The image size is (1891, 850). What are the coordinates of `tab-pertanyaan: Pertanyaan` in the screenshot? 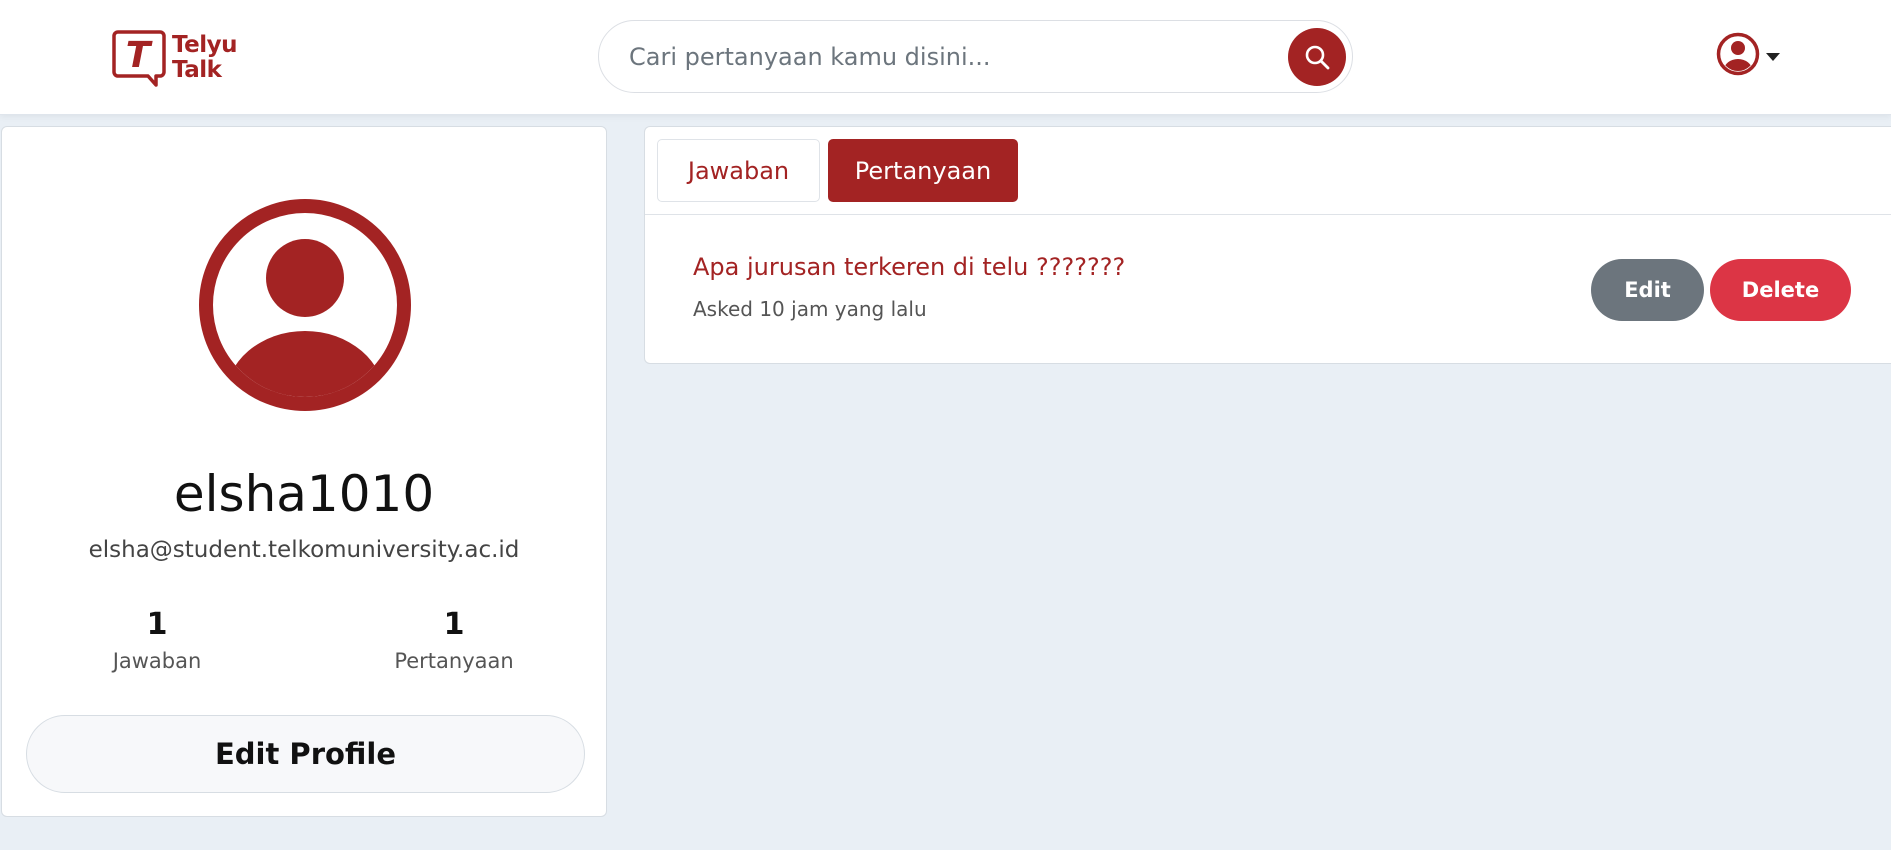 It's located at (923, 170).